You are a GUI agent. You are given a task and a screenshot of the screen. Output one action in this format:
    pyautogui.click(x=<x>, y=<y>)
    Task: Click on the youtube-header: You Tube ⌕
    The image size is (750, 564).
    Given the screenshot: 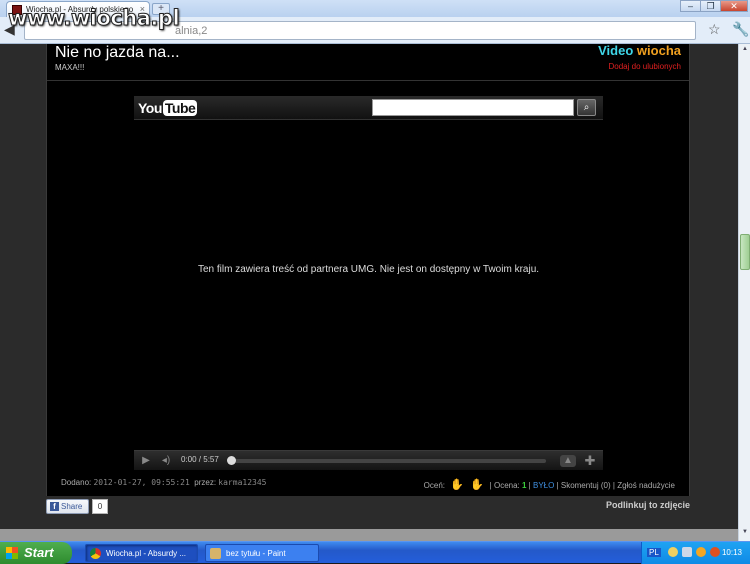 What is the action you would take?
    pyautogui.click(x=368, y=108)
    